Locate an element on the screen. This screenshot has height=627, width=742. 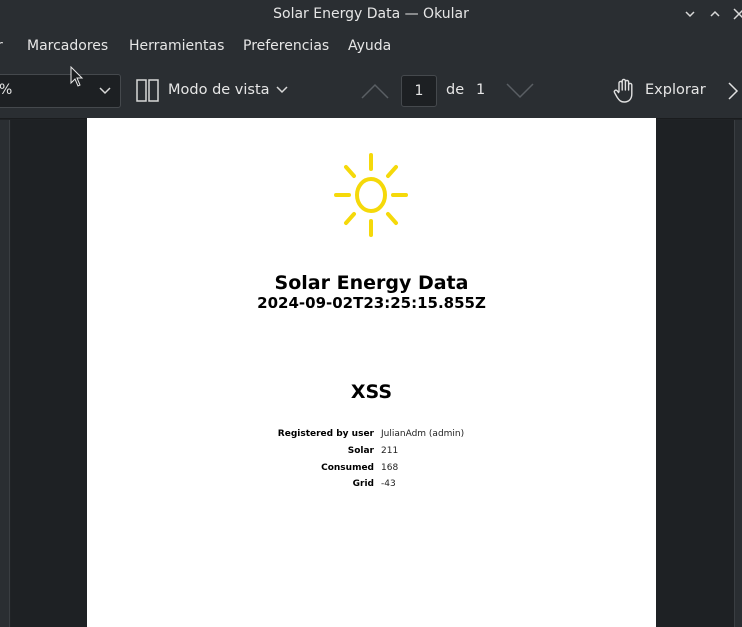
view-mode-icon is located at coordinates (148, 93).